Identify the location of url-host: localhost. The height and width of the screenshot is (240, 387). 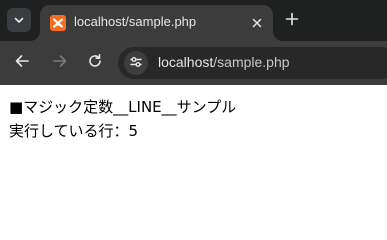
(186, 62).